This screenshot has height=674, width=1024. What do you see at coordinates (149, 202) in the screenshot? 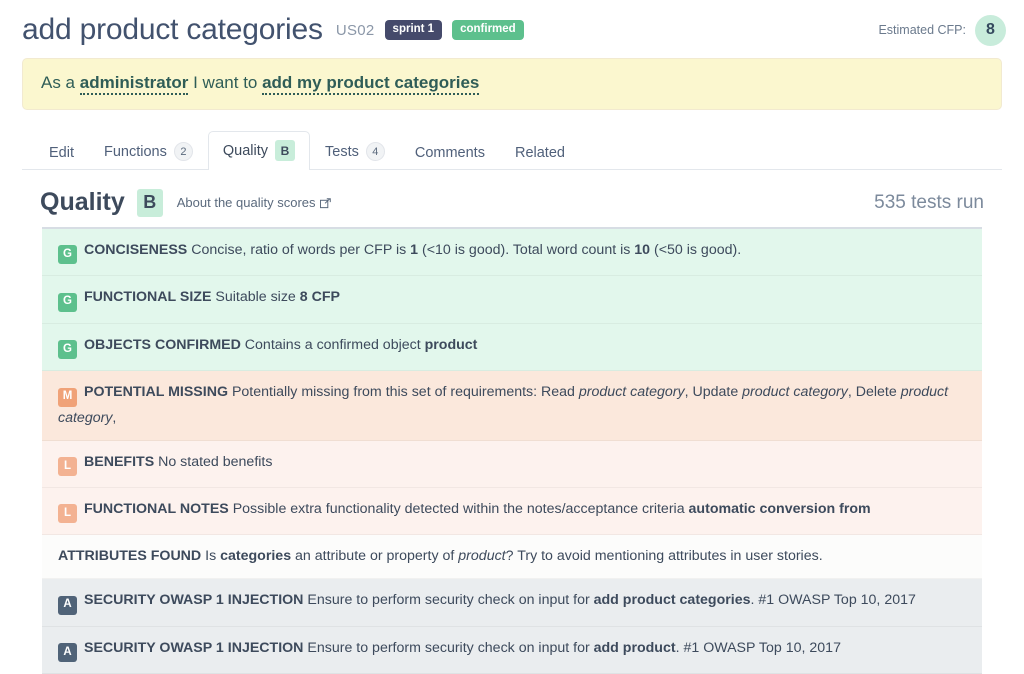
I see `quality-grade-badge: B` at bounding box center [149, 202].